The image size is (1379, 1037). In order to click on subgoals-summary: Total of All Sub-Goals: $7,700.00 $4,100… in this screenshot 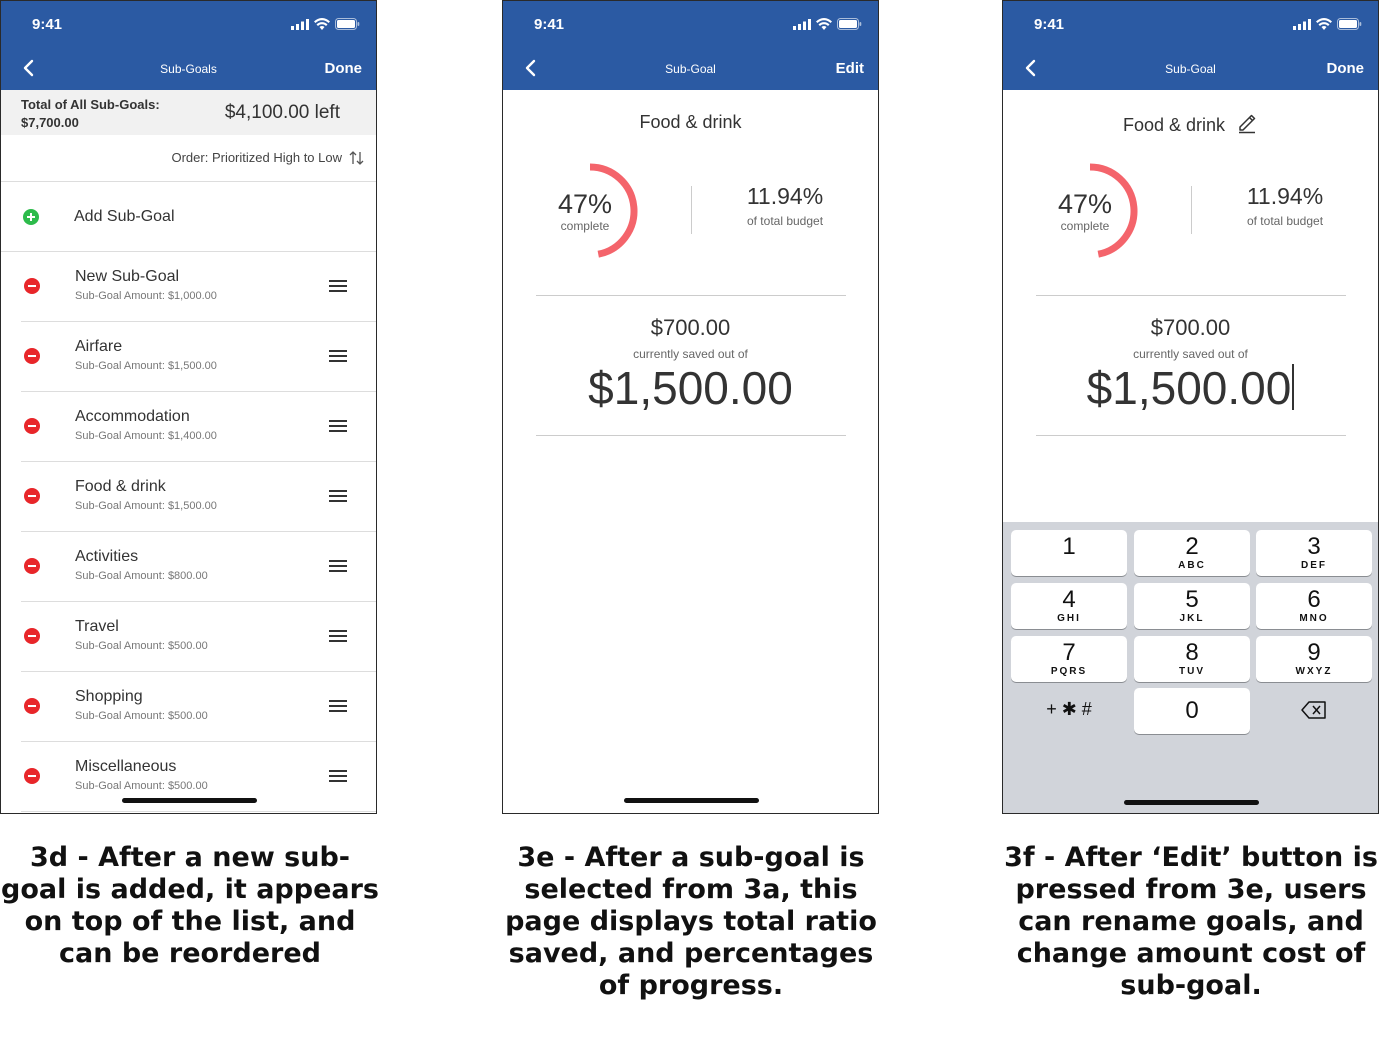, I will do `click(188, 112)`.